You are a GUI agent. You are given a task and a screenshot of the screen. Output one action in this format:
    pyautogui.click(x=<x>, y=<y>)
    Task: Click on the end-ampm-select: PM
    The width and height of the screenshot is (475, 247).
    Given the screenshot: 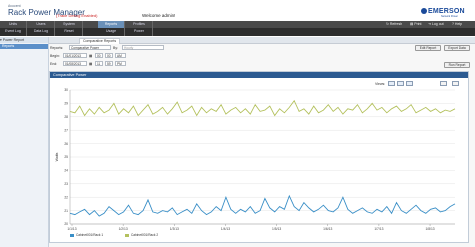 What is the action you would take?
    pyautogui.click(x=120, y=63)
    